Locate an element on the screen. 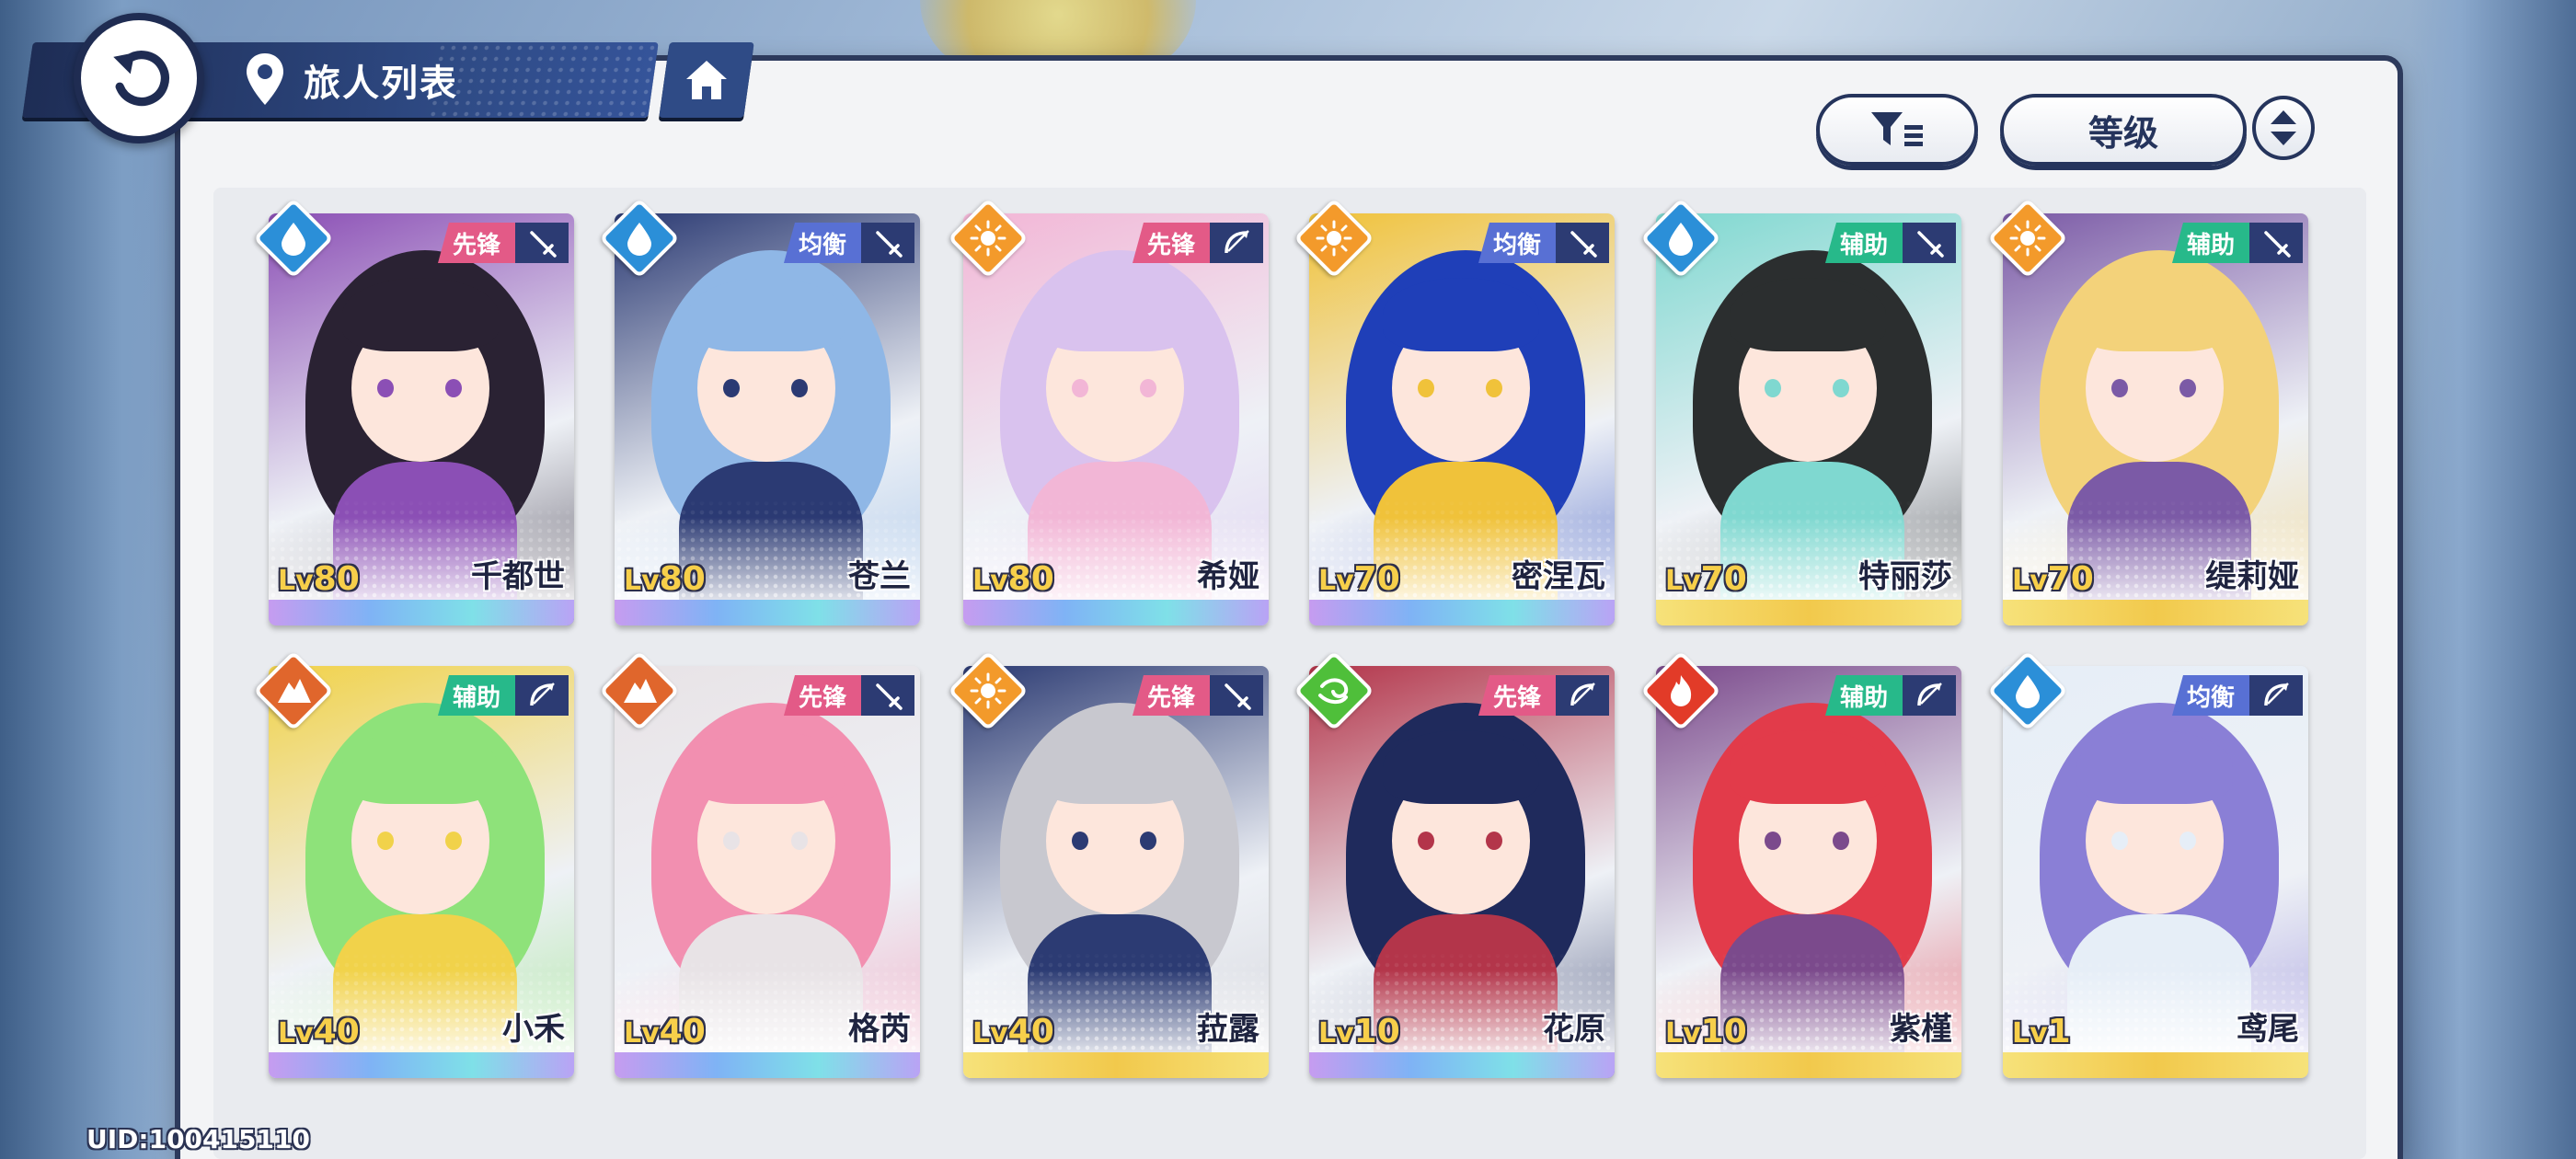 Image resolution: width=2576 pixels, height=1159 pixels. home-icon is located at coordinates (706, 80).